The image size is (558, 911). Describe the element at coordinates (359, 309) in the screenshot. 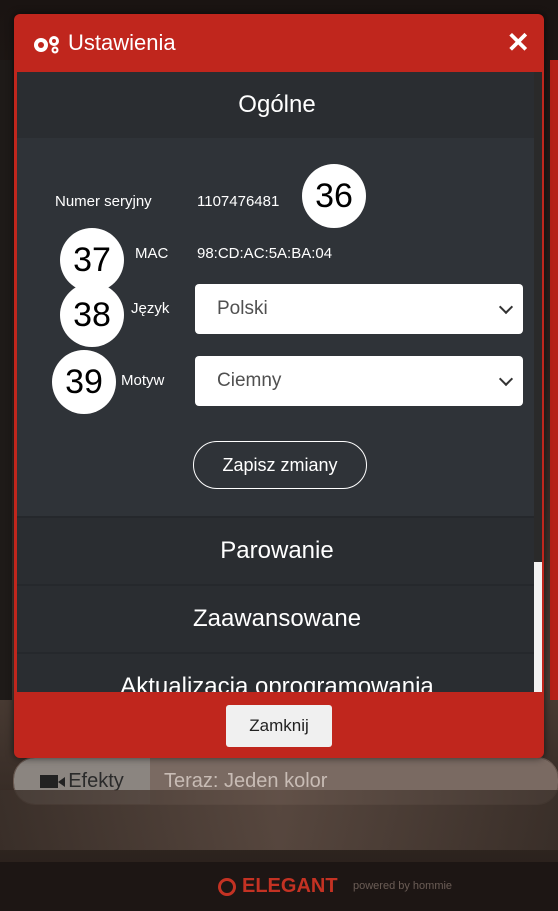

I see `language-select: Polski` at that location.